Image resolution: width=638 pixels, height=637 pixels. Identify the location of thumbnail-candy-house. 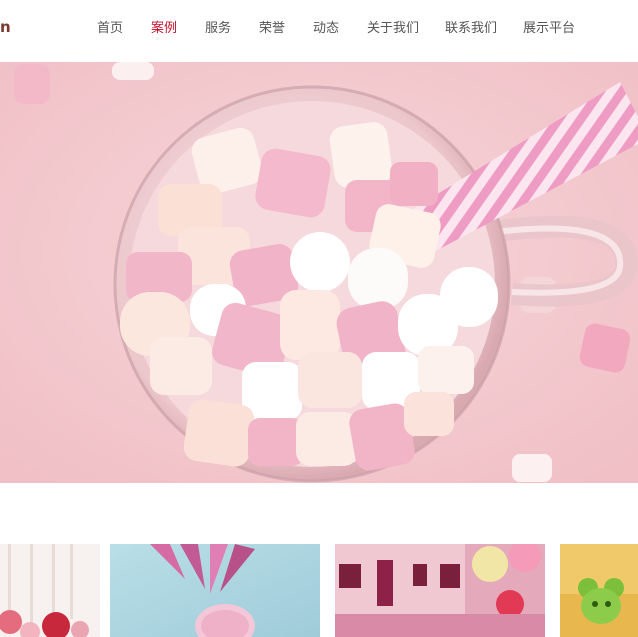
(440, 590).